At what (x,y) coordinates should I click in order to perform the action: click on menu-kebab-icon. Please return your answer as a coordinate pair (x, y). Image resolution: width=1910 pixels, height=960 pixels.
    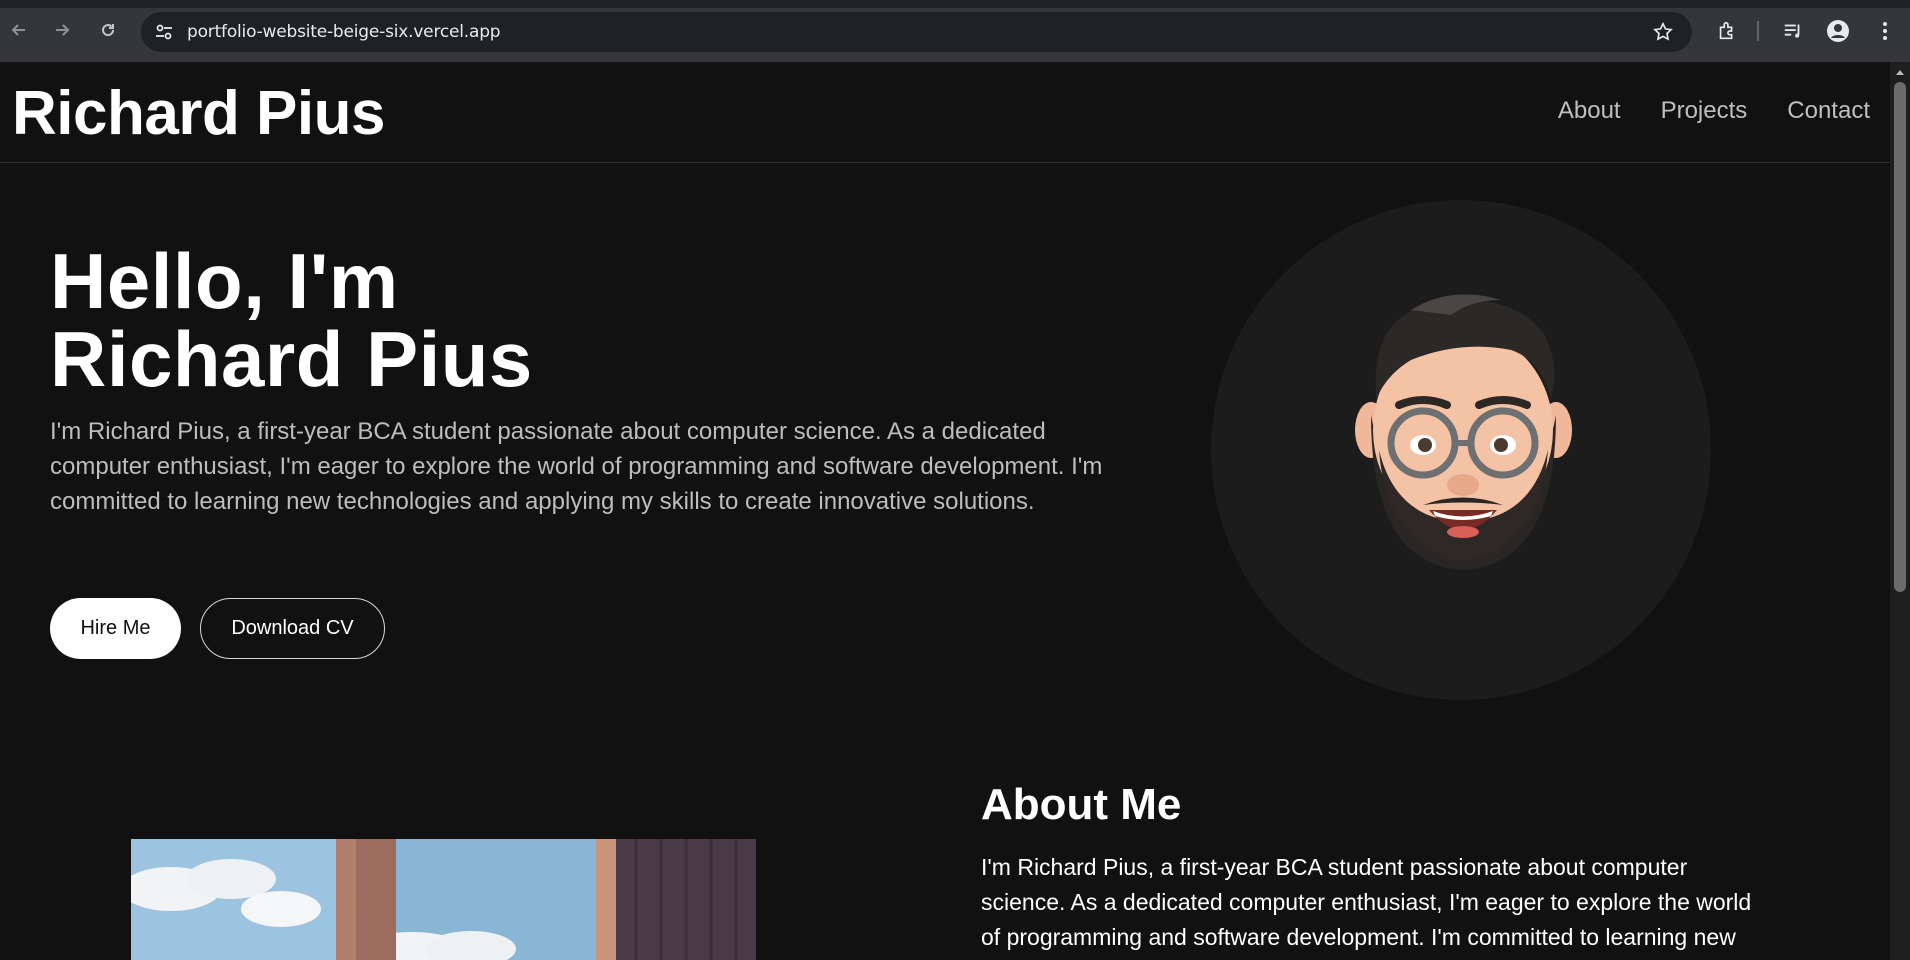
    Looking at the image, I should click on (1885, 31).